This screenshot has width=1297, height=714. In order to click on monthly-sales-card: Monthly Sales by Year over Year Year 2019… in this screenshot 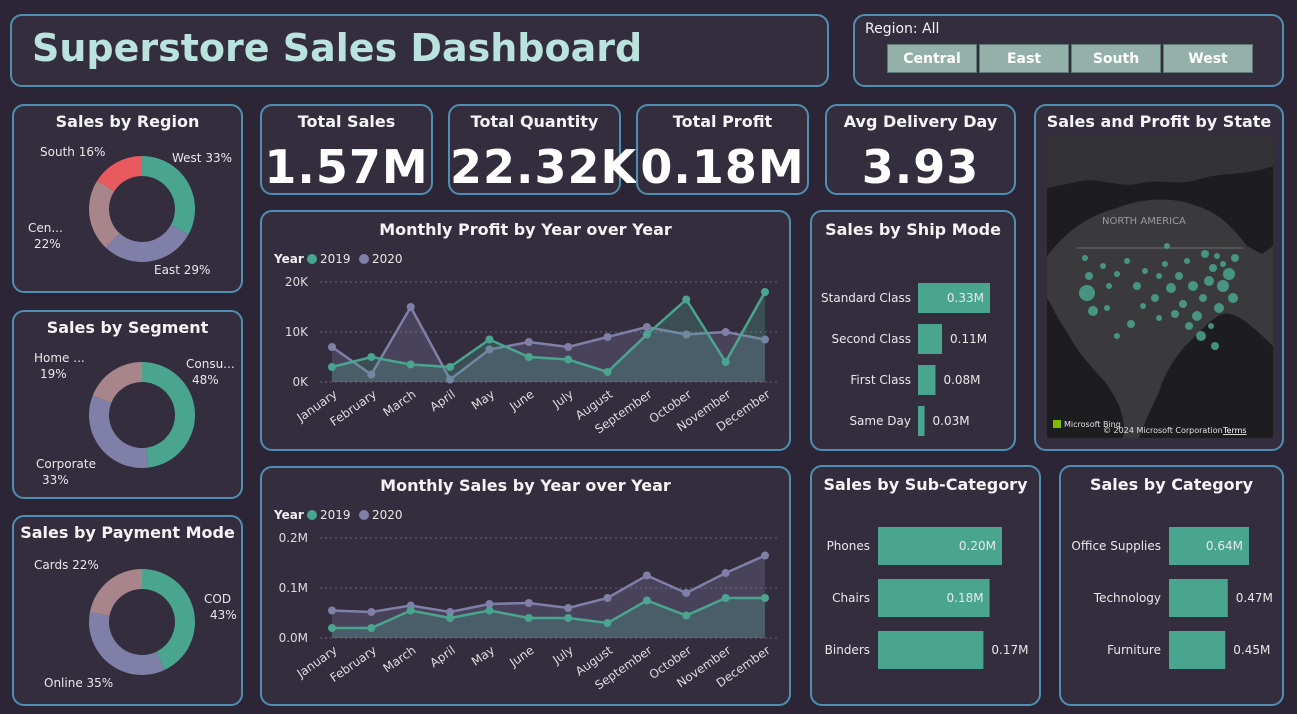, I will do `click(525, 586)`.